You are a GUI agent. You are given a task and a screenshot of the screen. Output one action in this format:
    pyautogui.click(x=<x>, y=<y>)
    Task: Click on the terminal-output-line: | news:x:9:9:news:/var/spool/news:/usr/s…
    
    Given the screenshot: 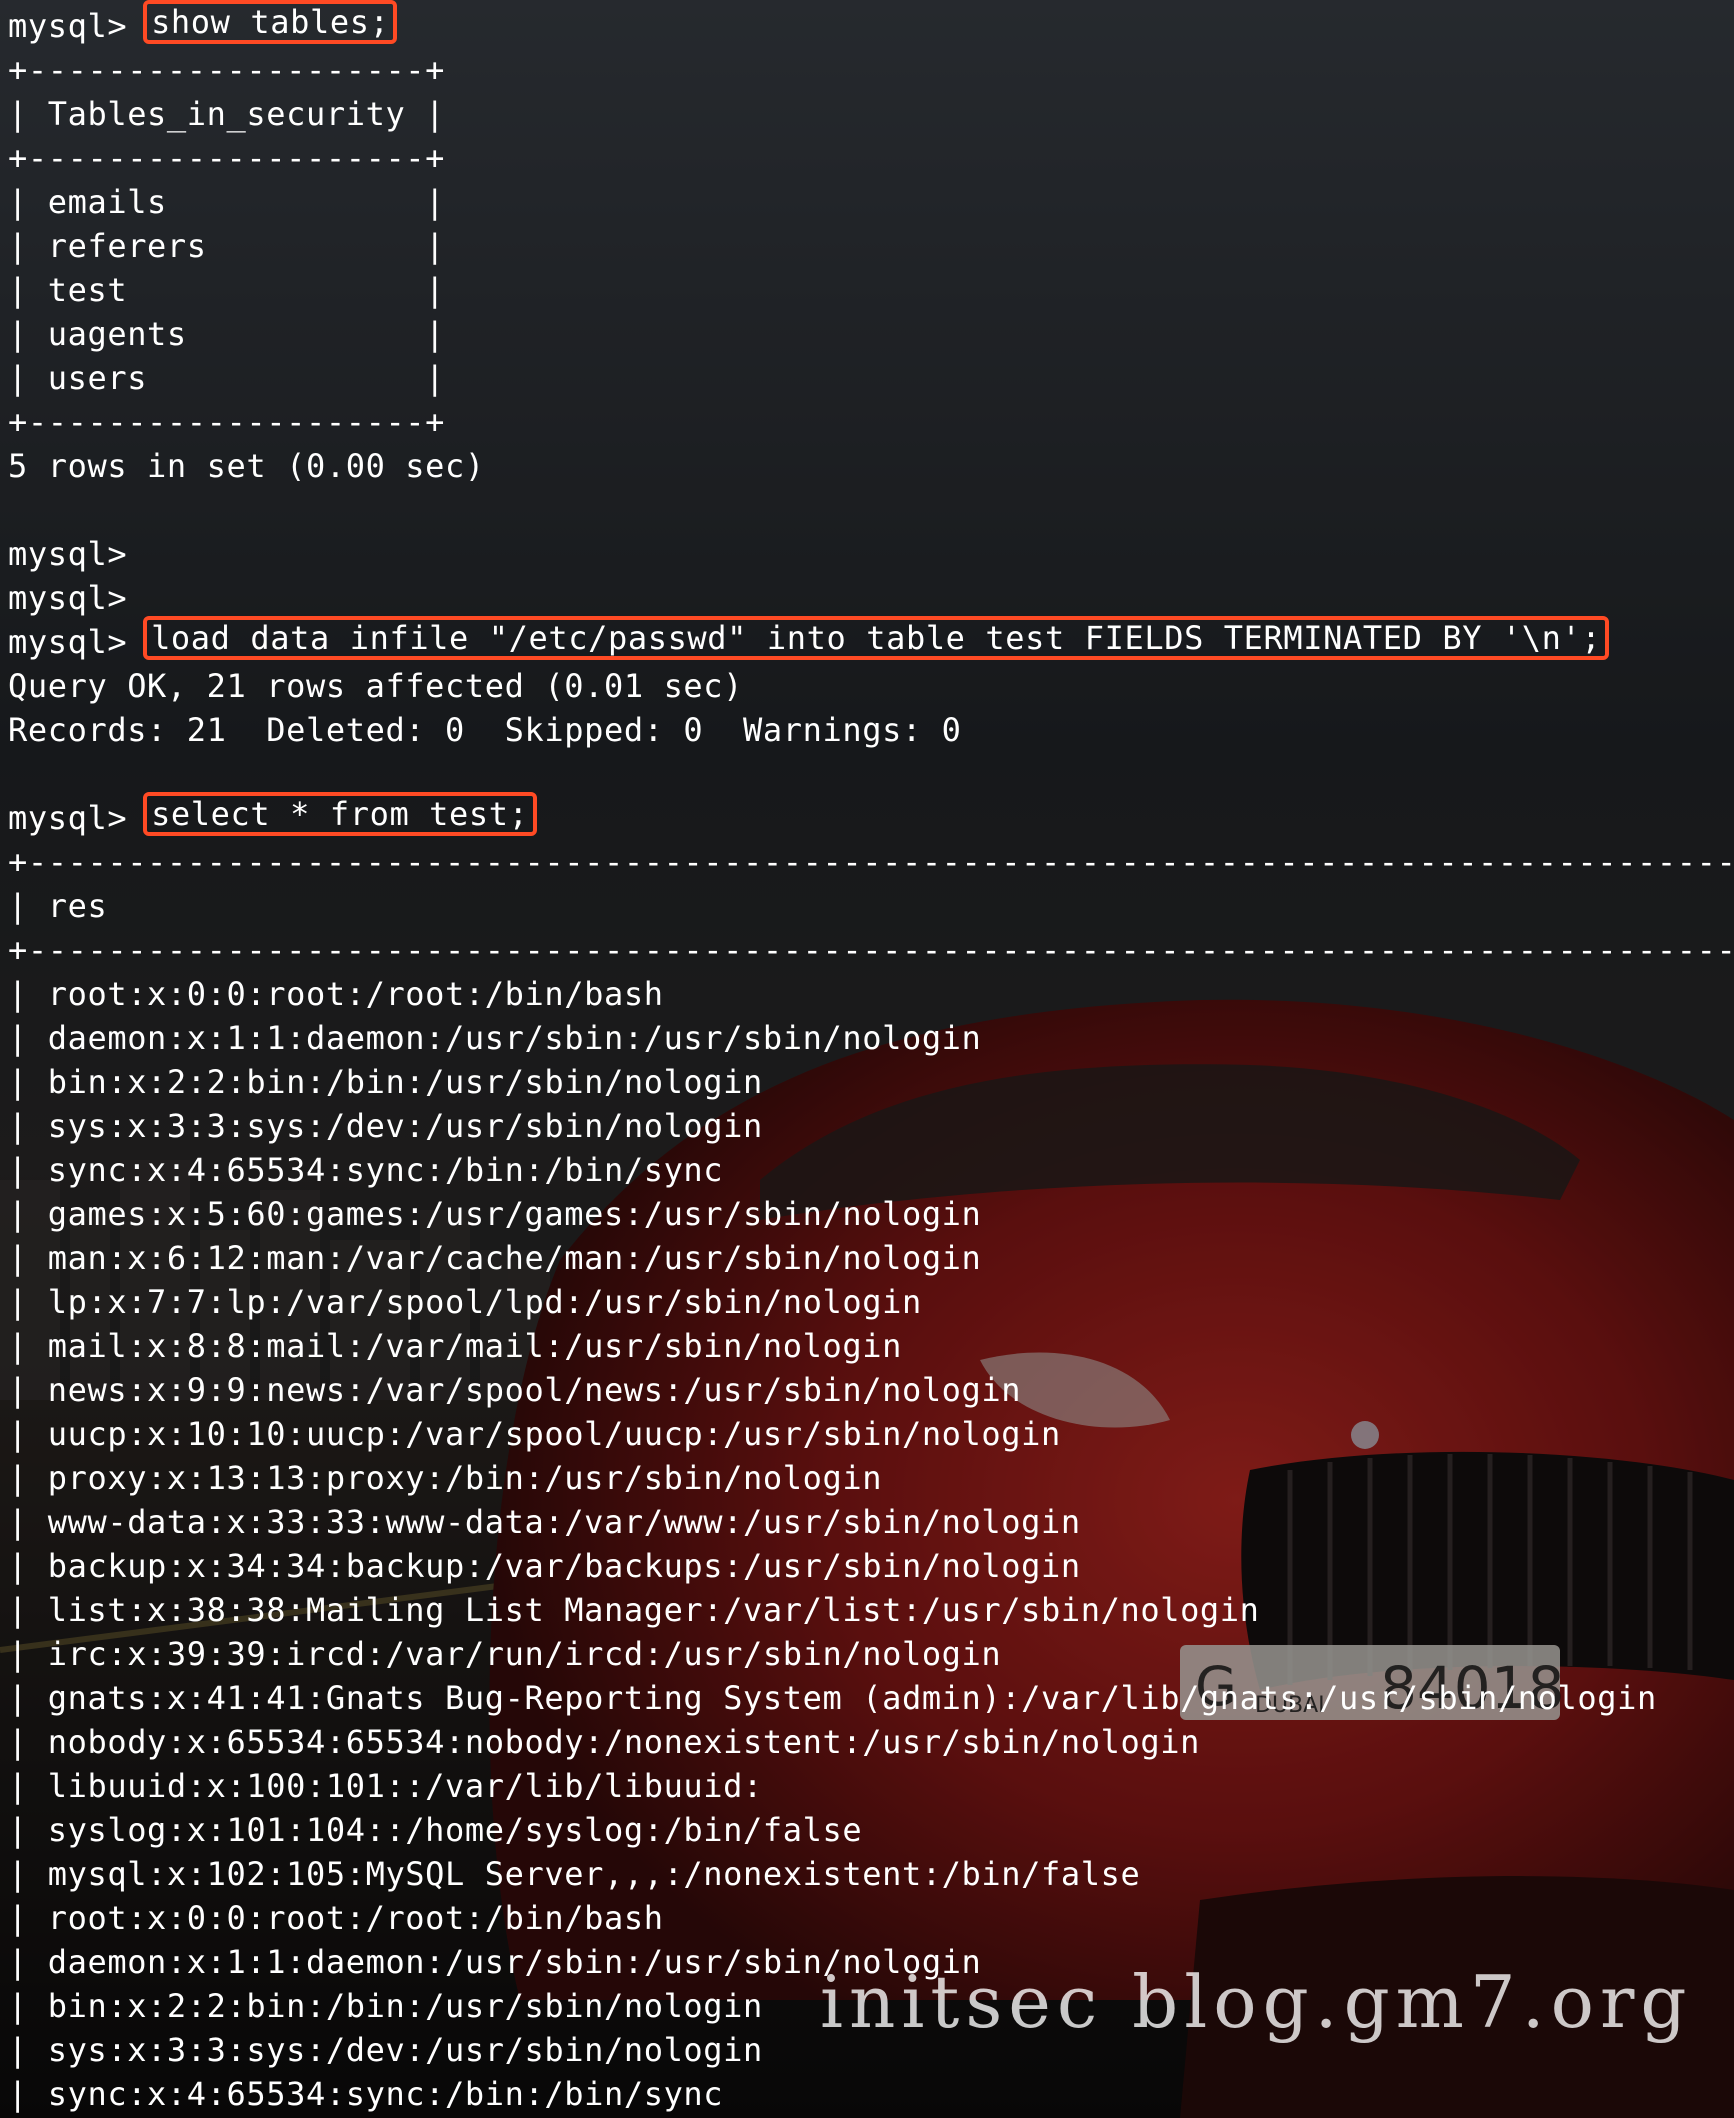 What is the action you would take?
    pyautogui.click(x=871, y=1390)
    